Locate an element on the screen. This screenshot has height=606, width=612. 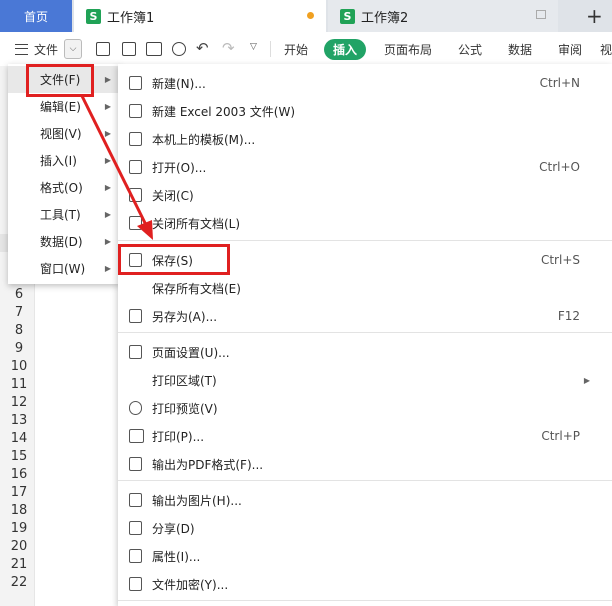
arrow-head is located at coordinates (145, 230).